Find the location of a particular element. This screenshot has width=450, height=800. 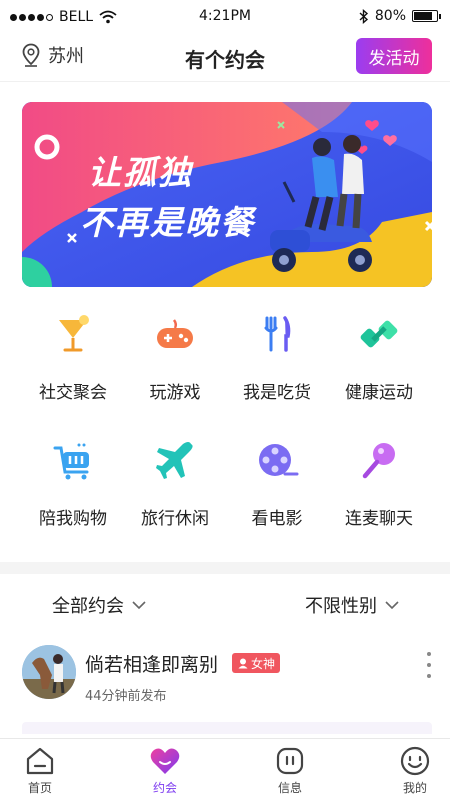

post-time: 44分钟前发布 is located at coordinates (126, 696).